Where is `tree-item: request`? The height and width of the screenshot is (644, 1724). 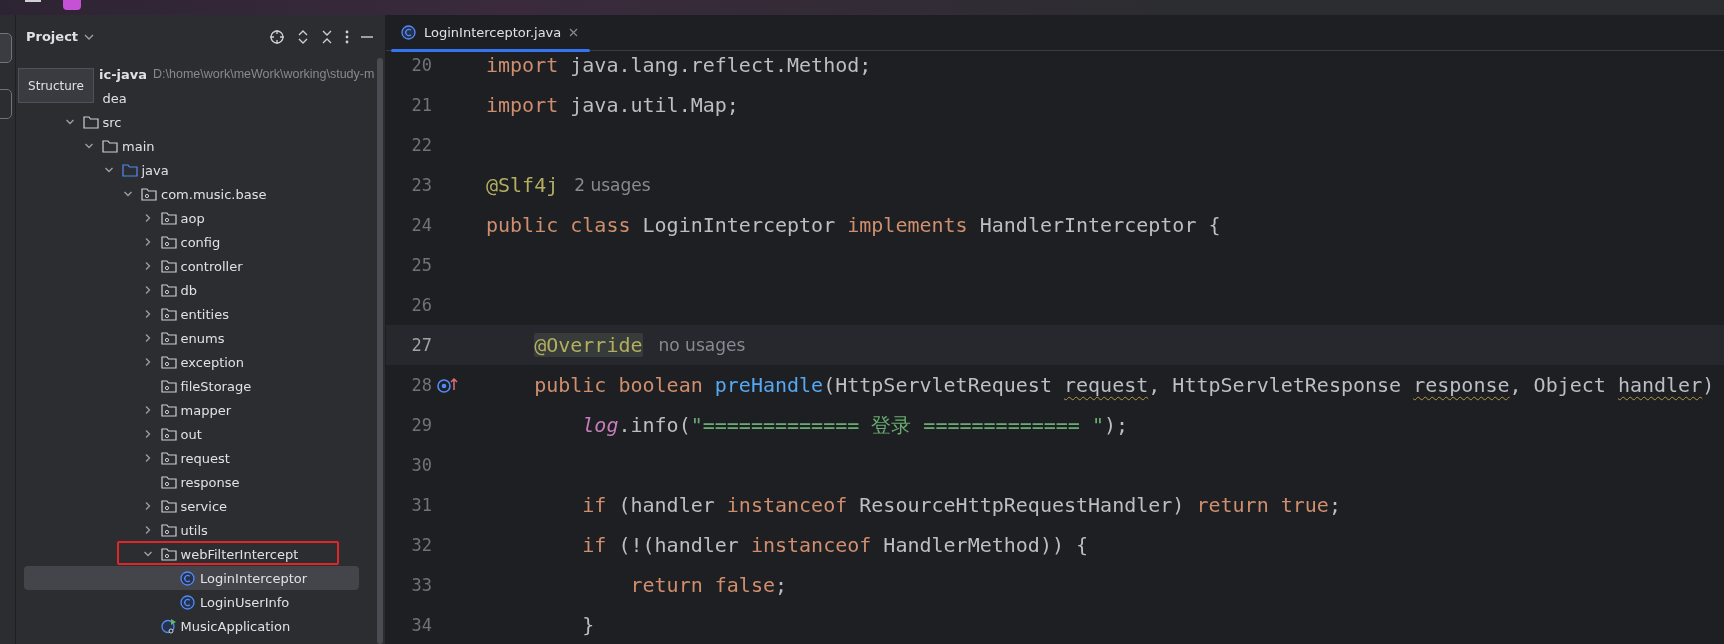 tree-item: request is located at coordinates (191, 458).